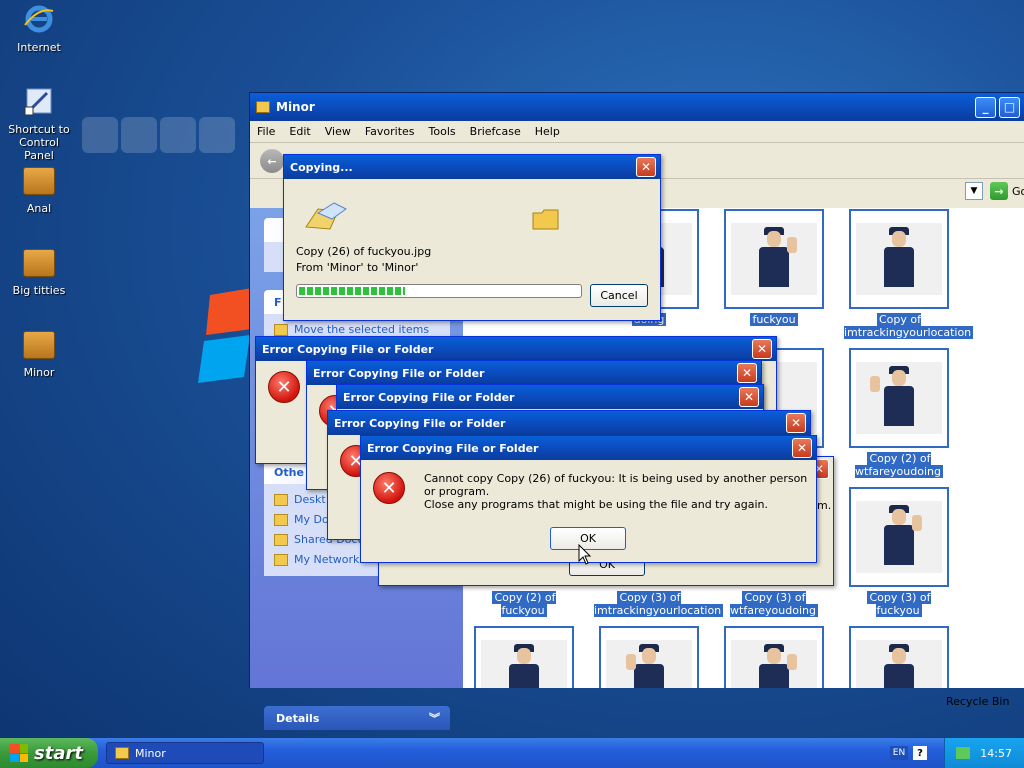 This screenshot has width=1024, height=768. What do you see at coordinates (899, 753) in the screenshot?
I see `language-indicator: EN` at bounding box center [899, 753].